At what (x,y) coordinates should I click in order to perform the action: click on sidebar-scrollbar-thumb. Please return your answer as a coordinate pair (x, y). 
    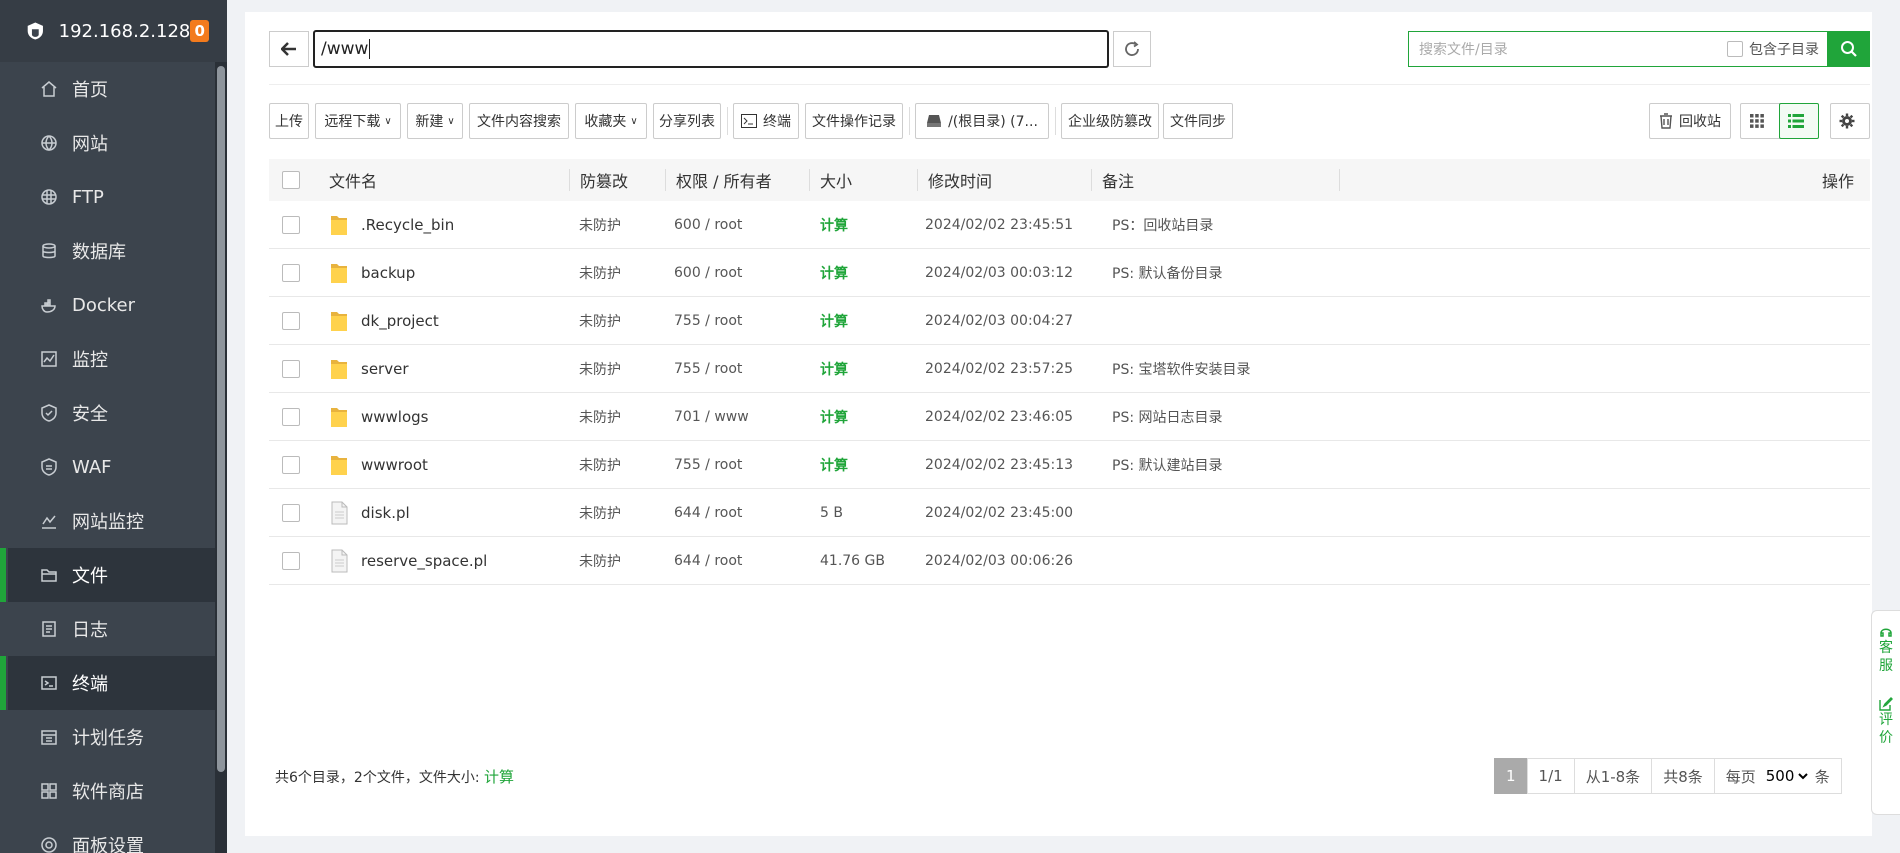
    Looking at the image, I should click on (221, 419).